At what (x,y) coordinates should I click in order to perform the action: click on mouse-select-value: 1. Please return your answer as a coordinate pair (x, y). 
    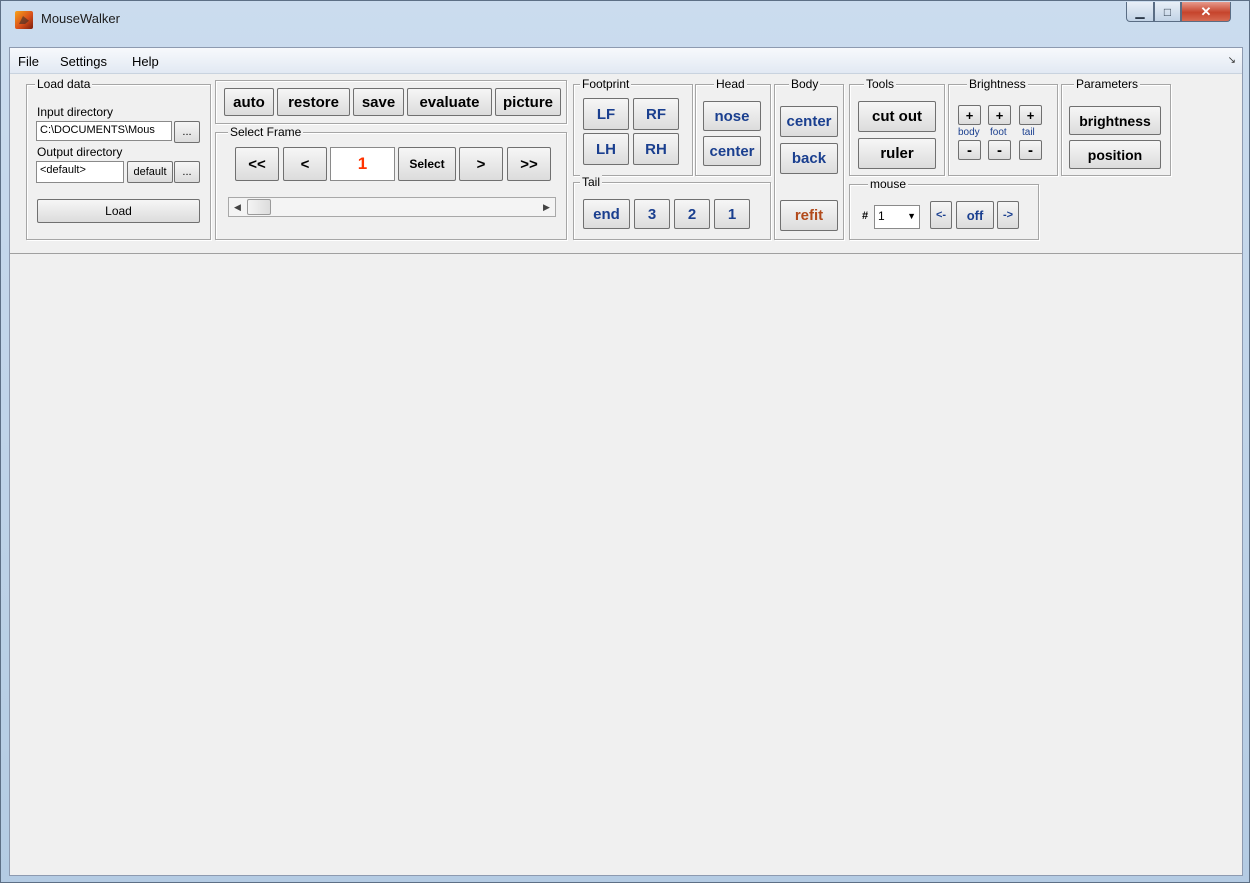
    Looking at the image, I should click on (881, 216).